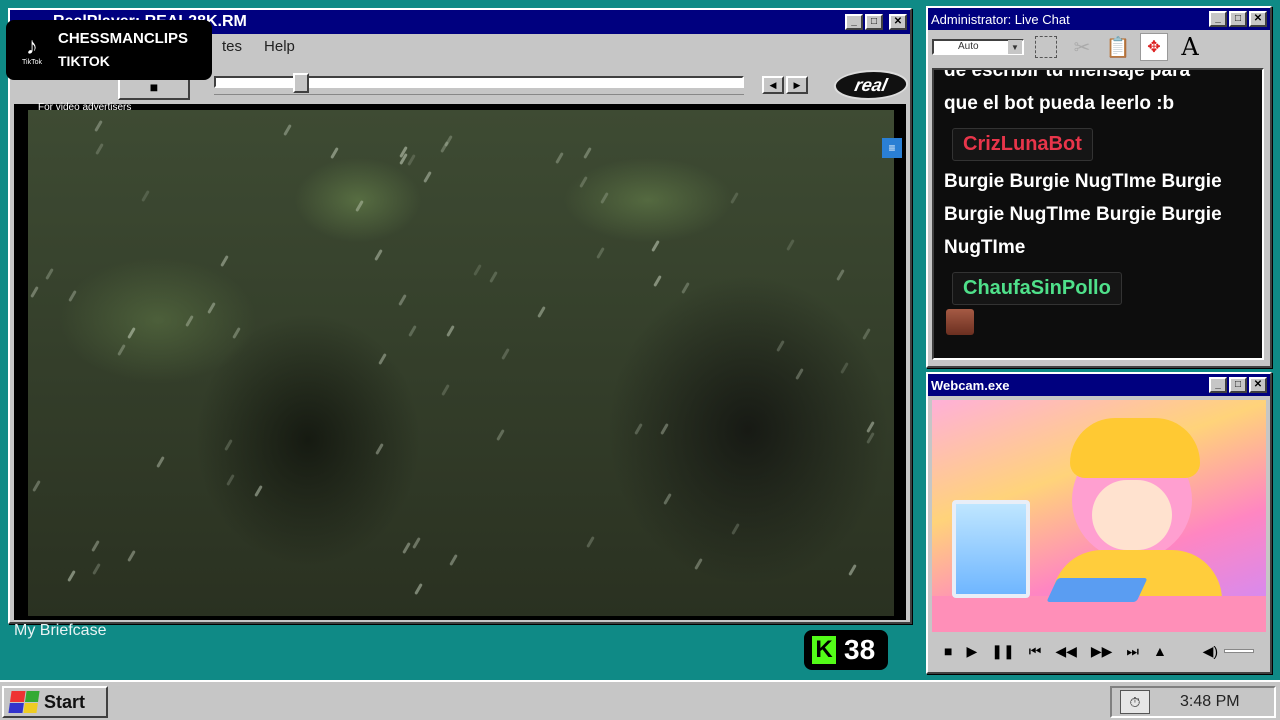  I want to click on skip-back-icon: ⏮, so click(1035, 651).